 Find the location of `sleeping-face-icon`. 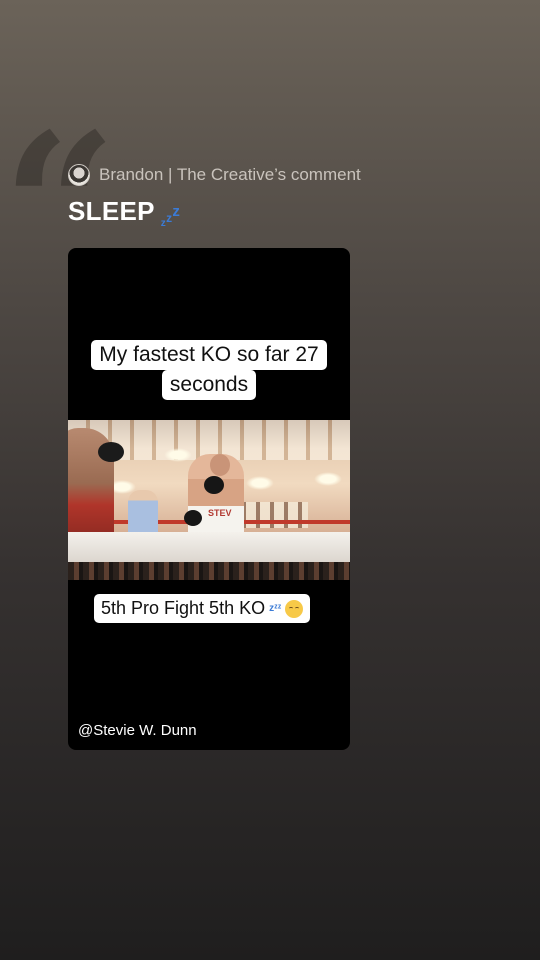

sleeping-face-icon is located at coordinates (294, 608).